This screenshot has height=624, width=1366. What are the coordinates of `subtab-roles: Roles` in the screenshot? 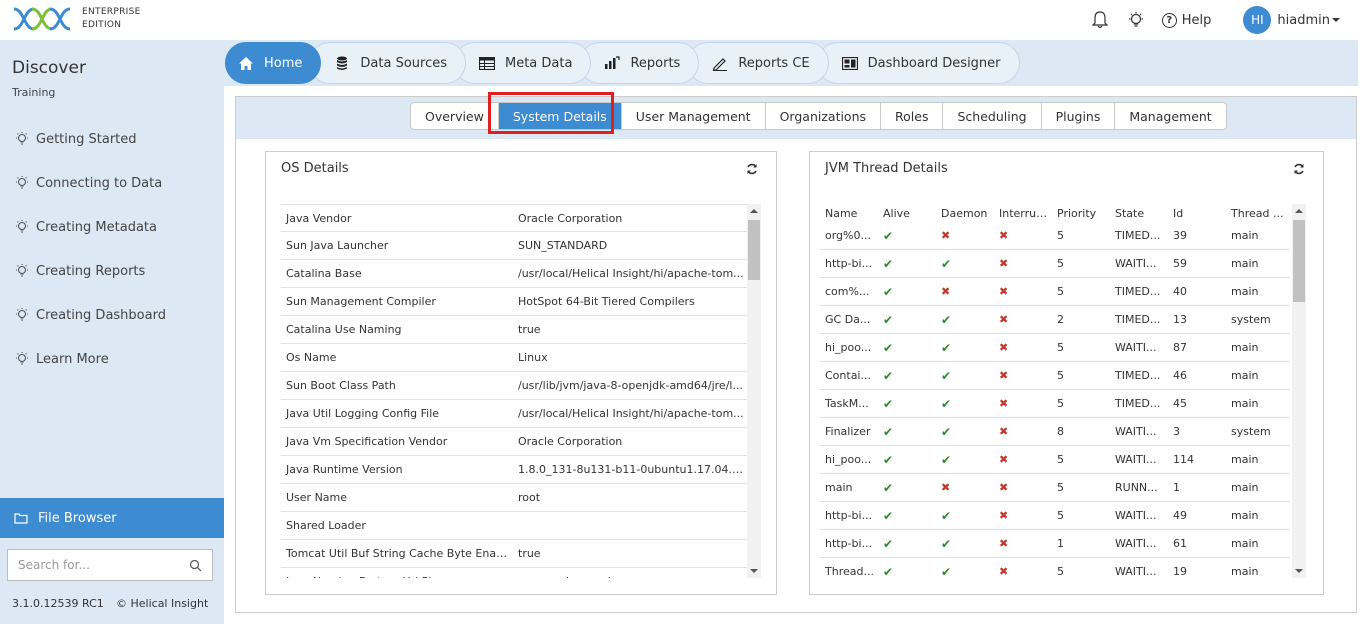 It's located at (912, 116).